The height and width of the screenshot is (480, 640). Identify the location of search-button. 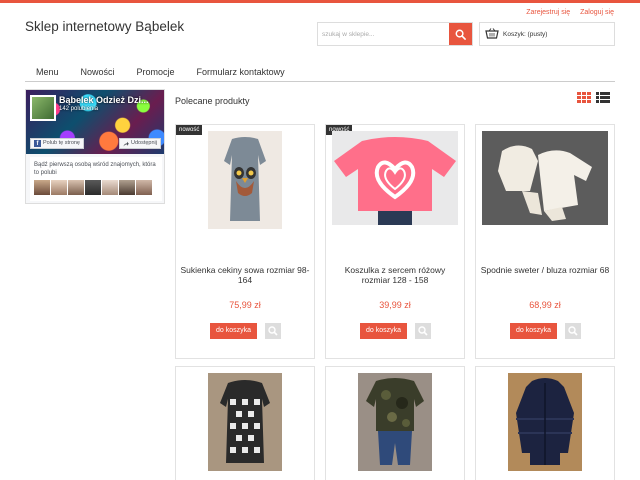
(460, 34).